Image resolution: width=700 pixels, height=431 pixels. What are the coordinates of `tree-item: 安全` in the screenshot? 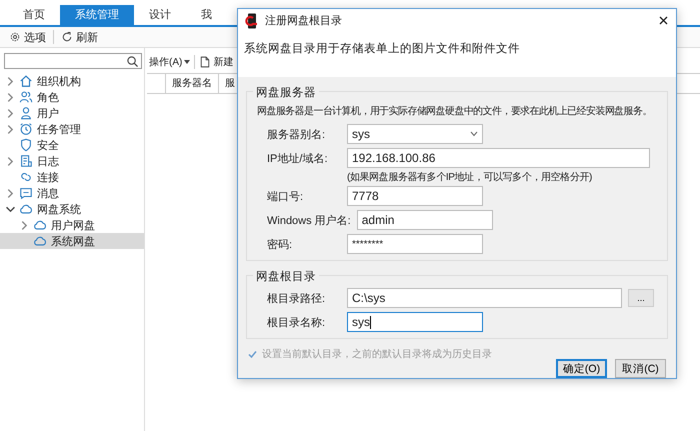 It's located at (72, 145).